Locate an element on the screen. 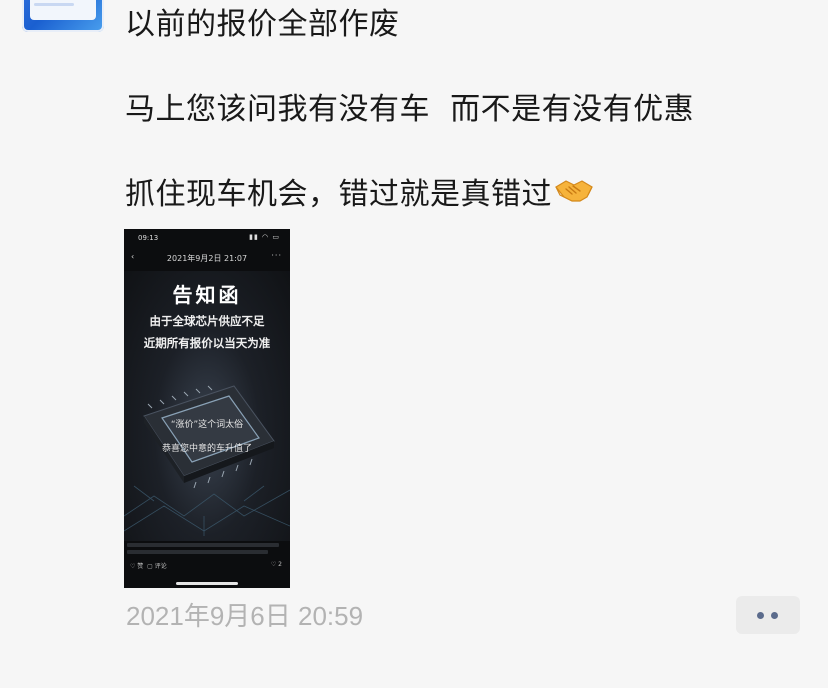 Image resolution: width=828 pixels, height=688 pixels. image-action-row: ♡ 赞 ▢ 评论 ♡ 2 is located at coordinates (207, 567).